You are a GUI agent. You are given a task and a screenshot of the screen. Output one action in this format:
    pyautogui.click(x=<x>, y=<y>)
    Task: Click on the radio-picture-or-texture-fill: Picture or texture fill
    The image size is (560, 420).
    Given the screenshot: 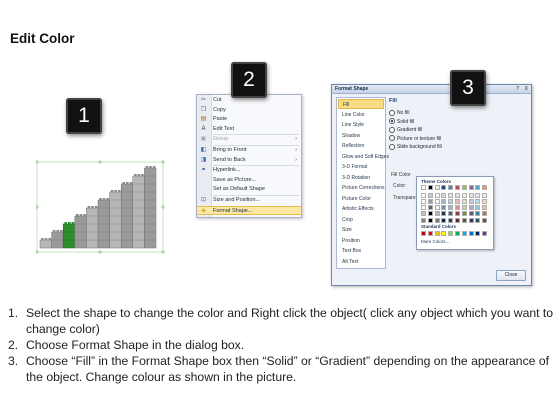 What is the action you would take?
    pyautogui.click(x=415, y=139)
    